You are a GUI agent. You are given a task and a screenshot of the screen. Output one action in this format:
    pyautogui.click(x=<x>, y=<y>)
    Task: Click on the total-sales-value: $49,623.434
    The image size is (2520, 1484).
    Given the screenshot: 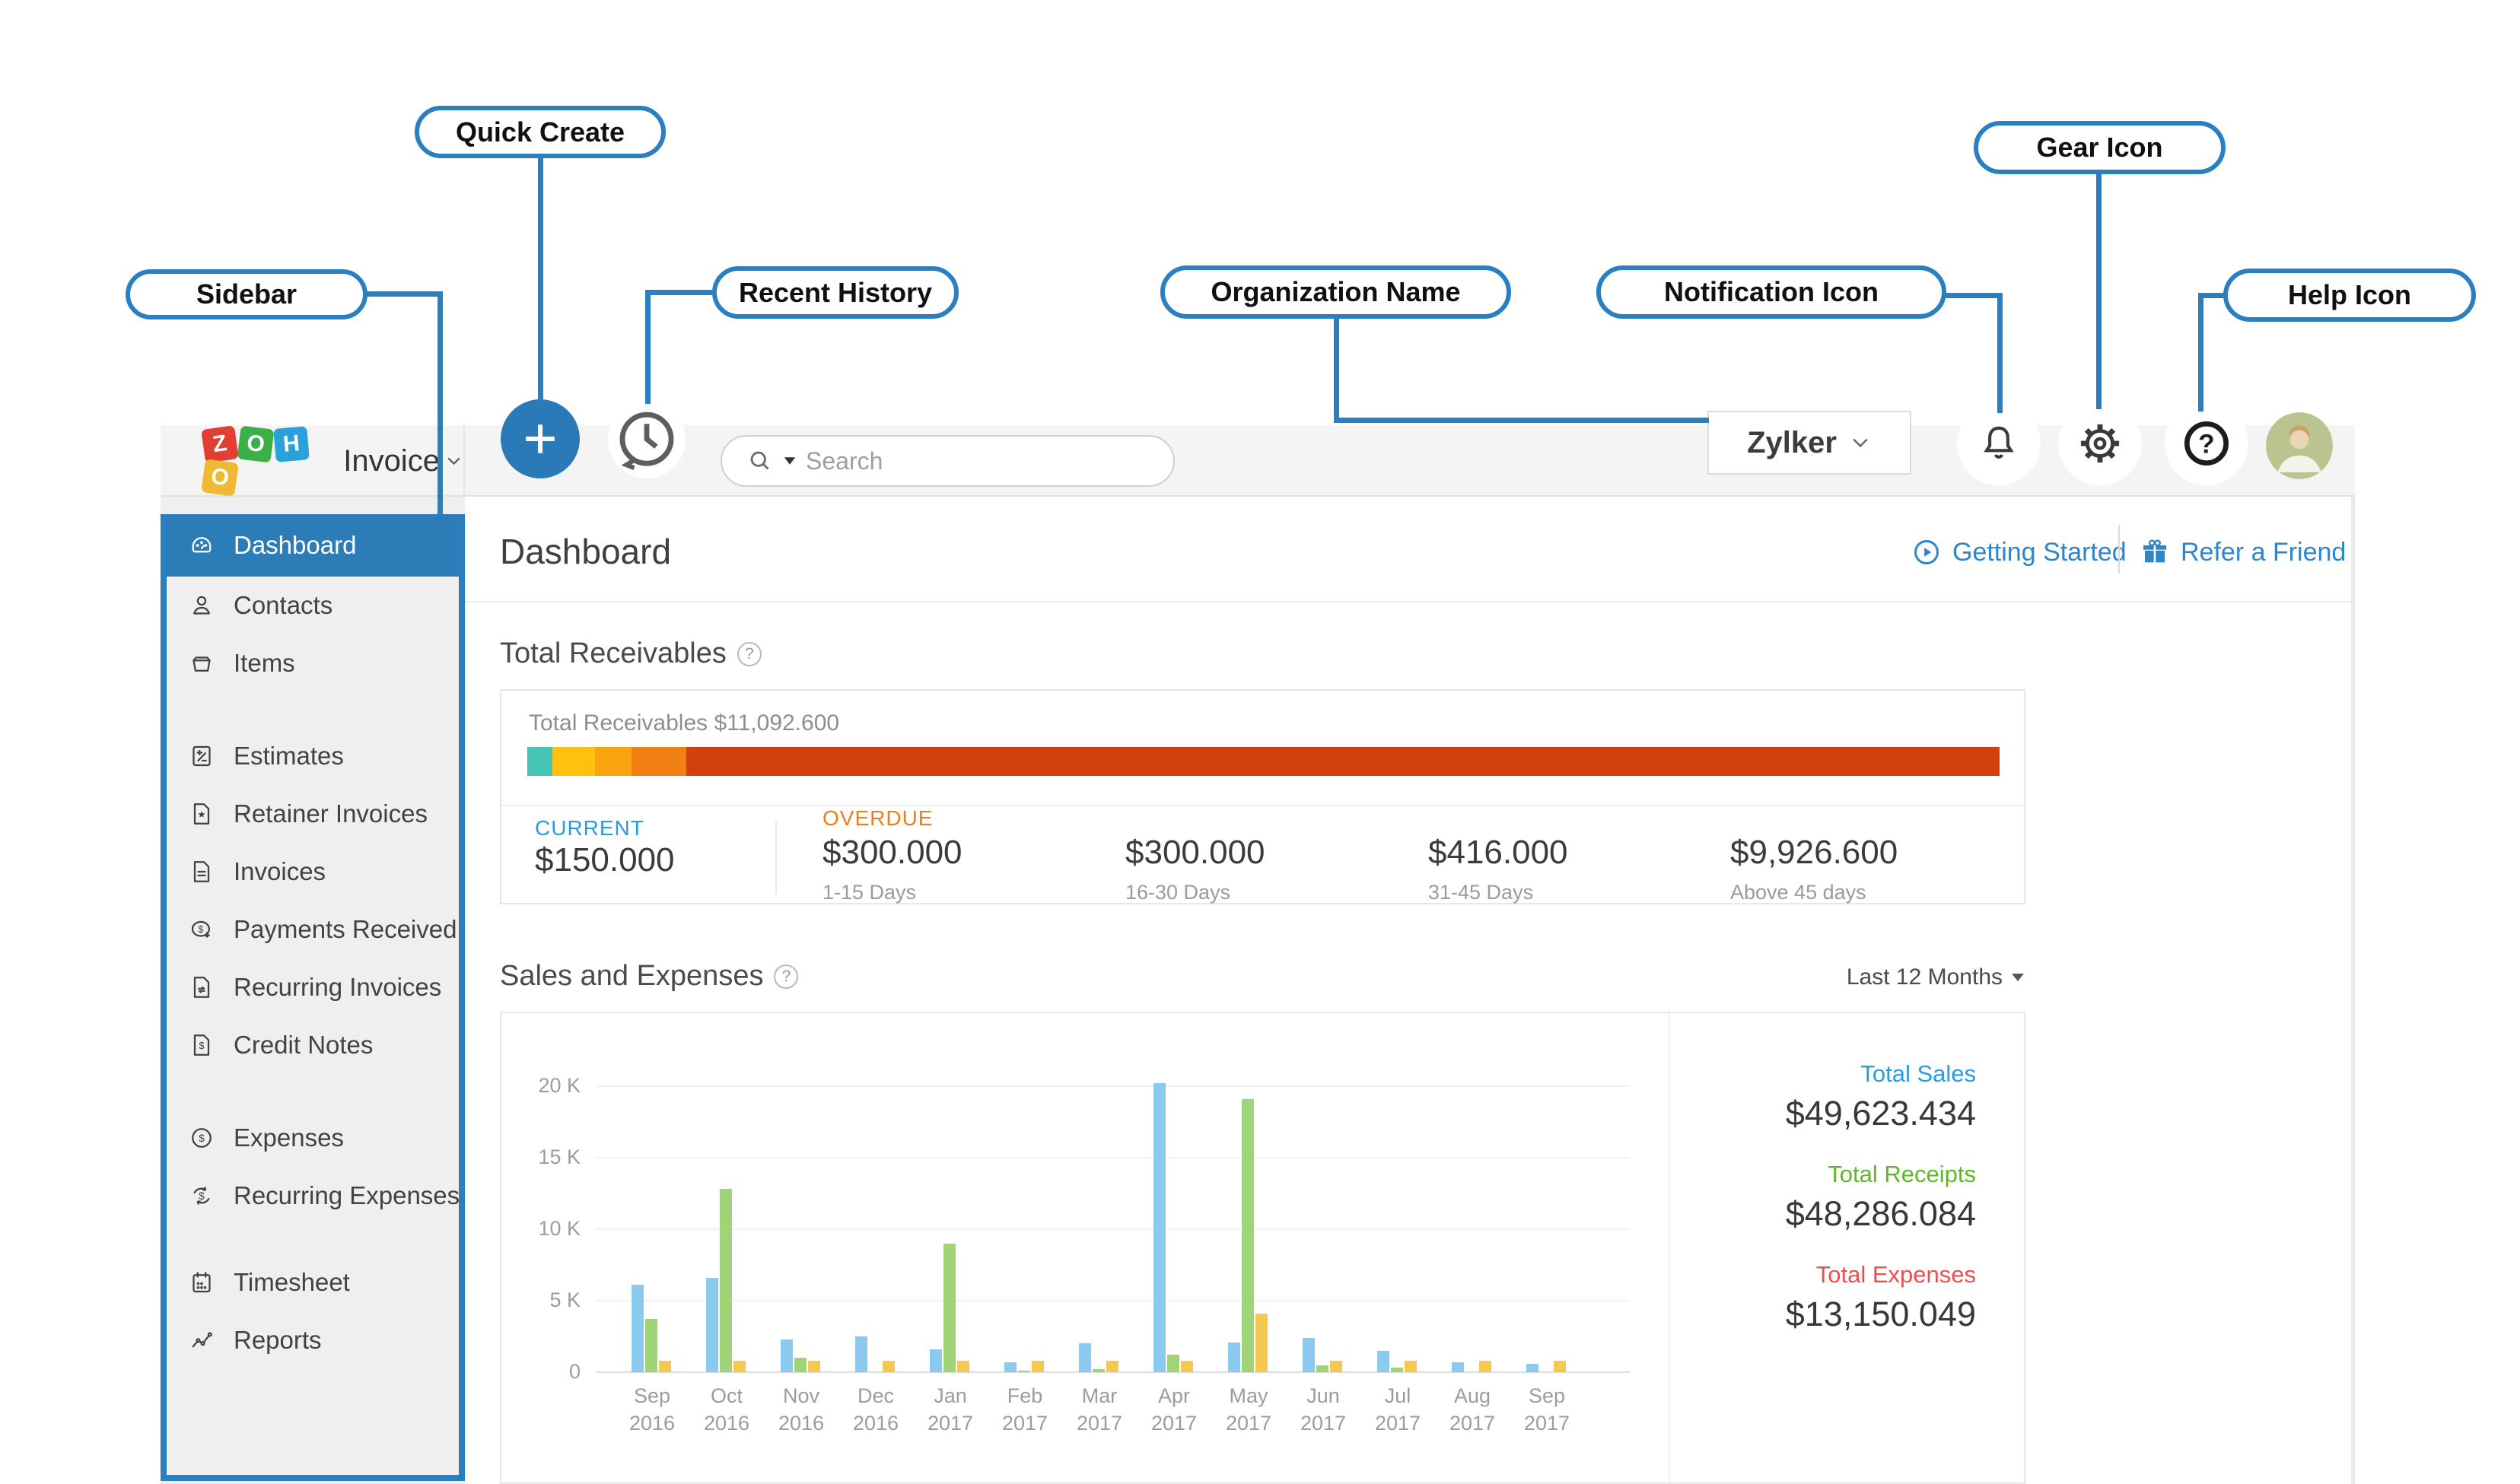 What is the action you would take?
    pyautogui.click(x=1880, y=1113)
    